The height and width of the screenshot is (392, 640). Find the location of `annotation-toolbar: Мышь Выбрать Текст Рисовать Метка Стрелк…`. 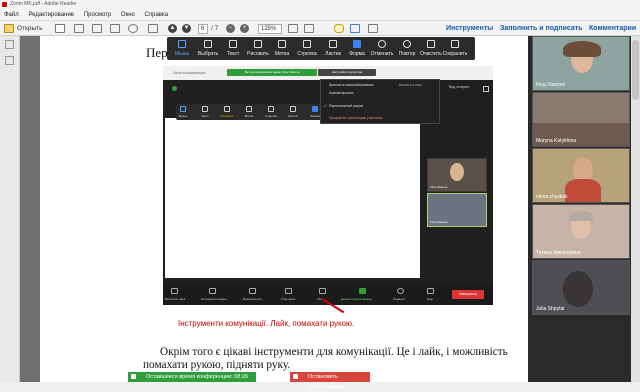

annotation-toolbar: Мышь Выбрать Текст Рисовать Метка Стрелк… is located at coordinates (321, 48).